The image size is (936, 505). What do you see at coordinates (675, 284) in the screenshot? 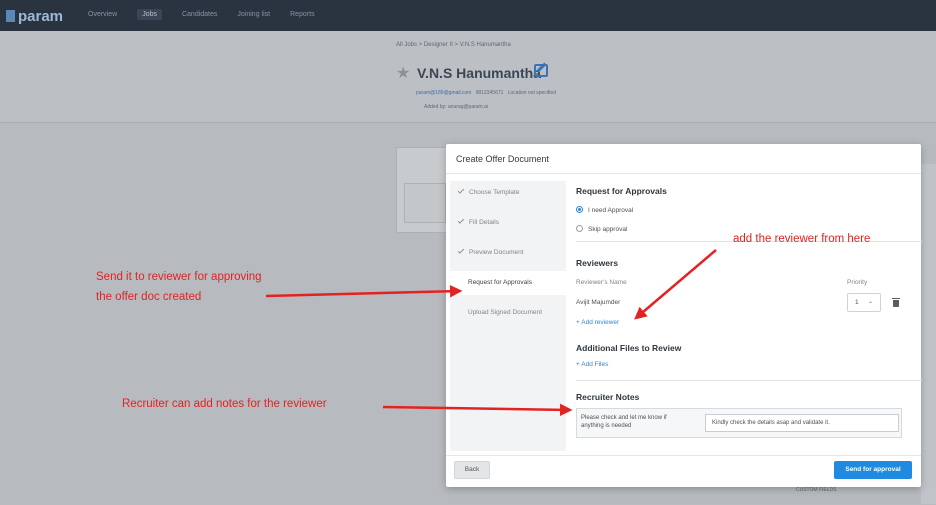
I see `arrow-to-add-reviewer` at bounding box center [675, 284].